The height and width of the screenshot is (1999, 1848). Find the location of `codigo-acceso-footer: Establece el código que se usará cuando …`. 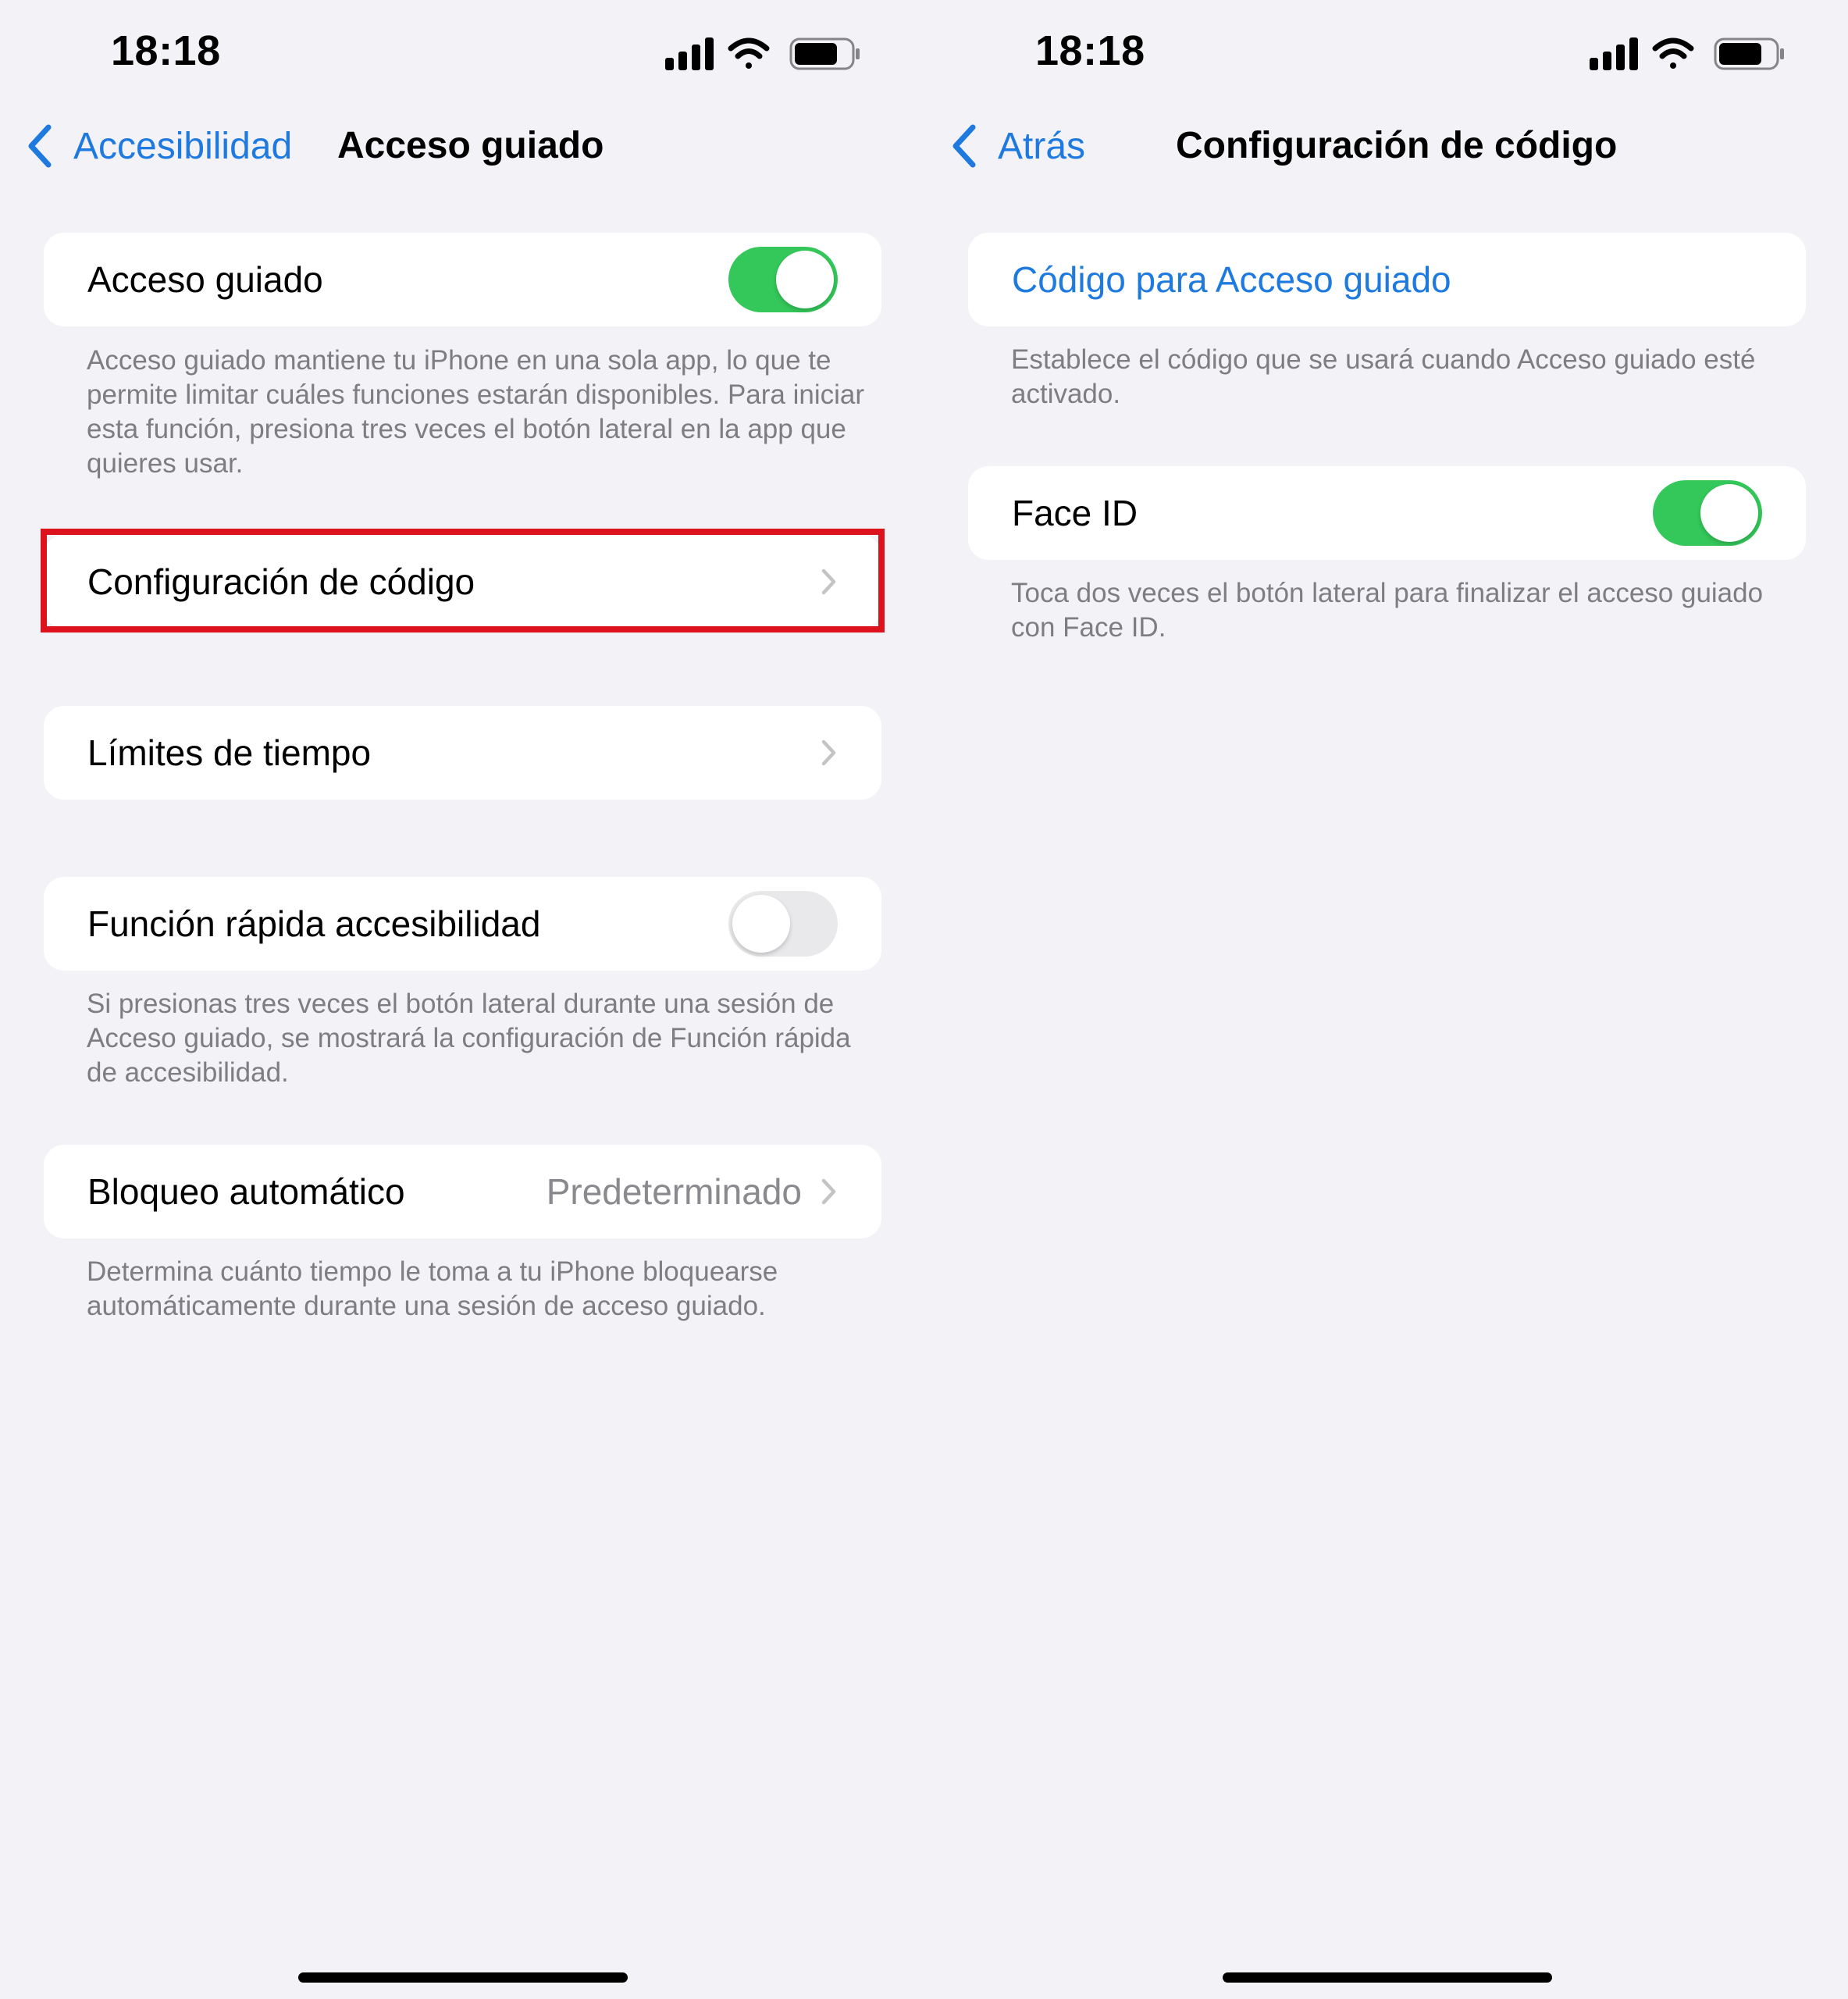

codigo-acceso-footer: Establece el código que se usará cuando … is located at coordinates (1383, 376).